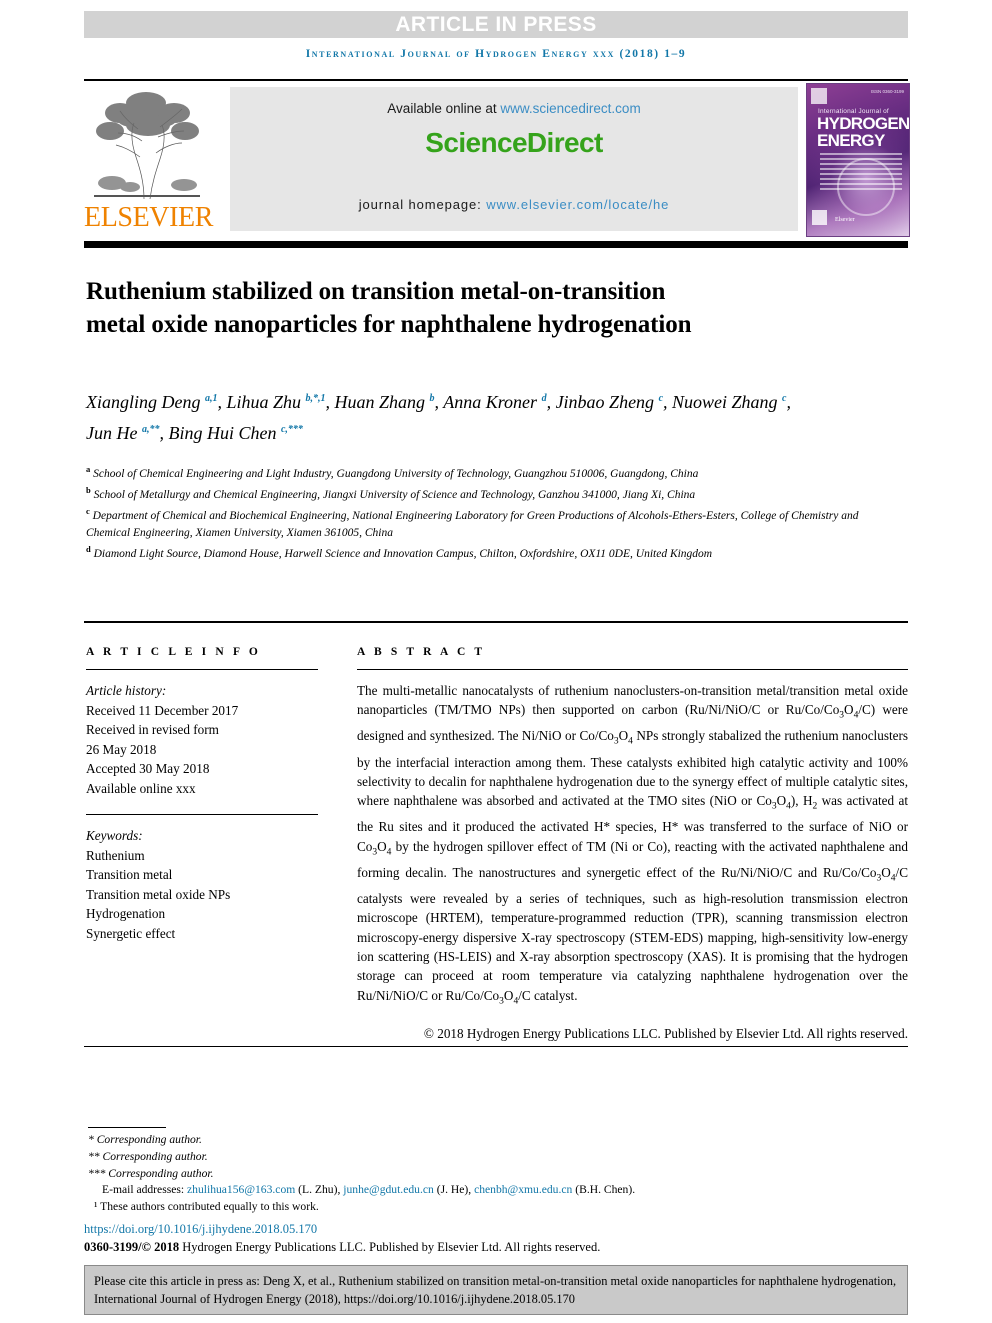 The image size is (992, 1323). What do you see at coordinates (88, 490) in the screenshot?
I see `affiliation-marker: b` at bounding box center [88, 490].